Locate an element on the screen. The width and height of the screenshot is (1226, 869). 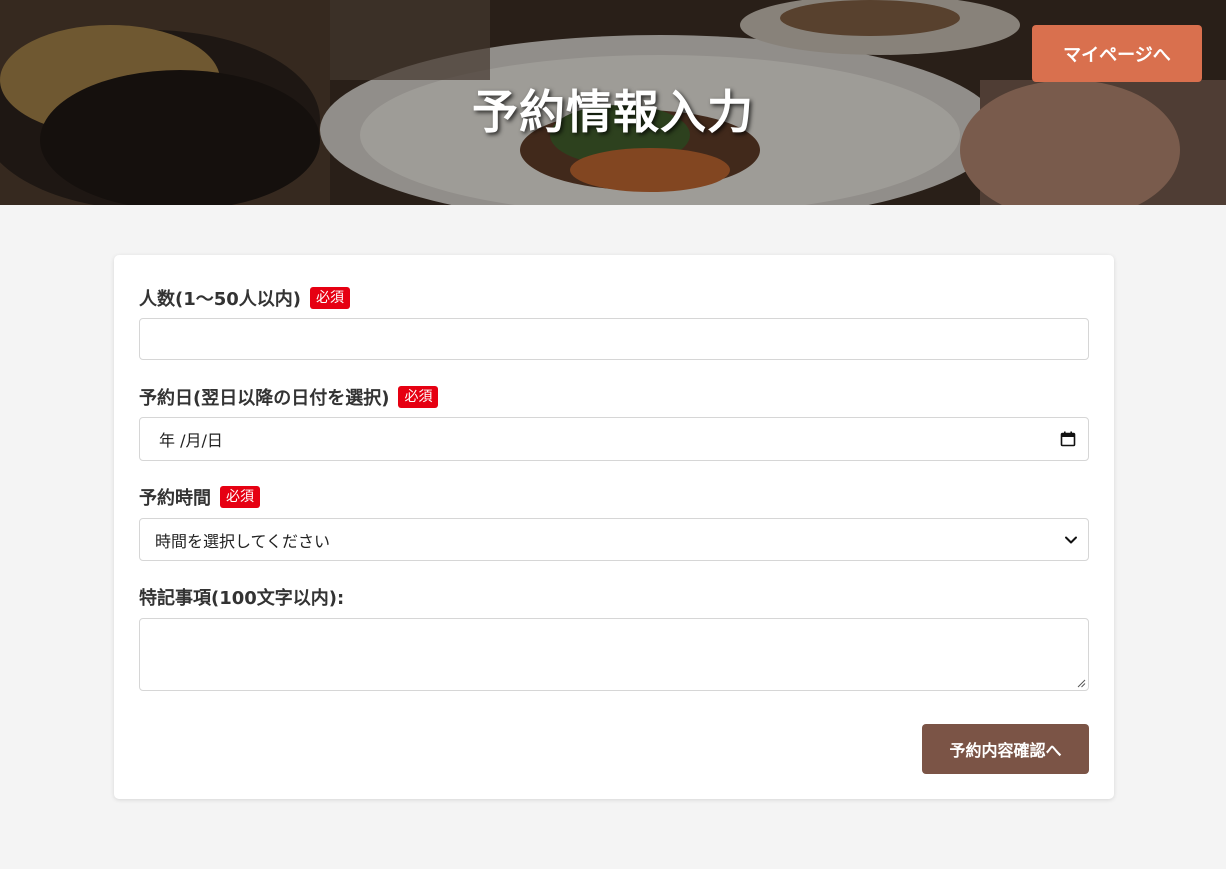
notes-label-text: 特記事項(100文字以内): is located at coordinates (242, 598).